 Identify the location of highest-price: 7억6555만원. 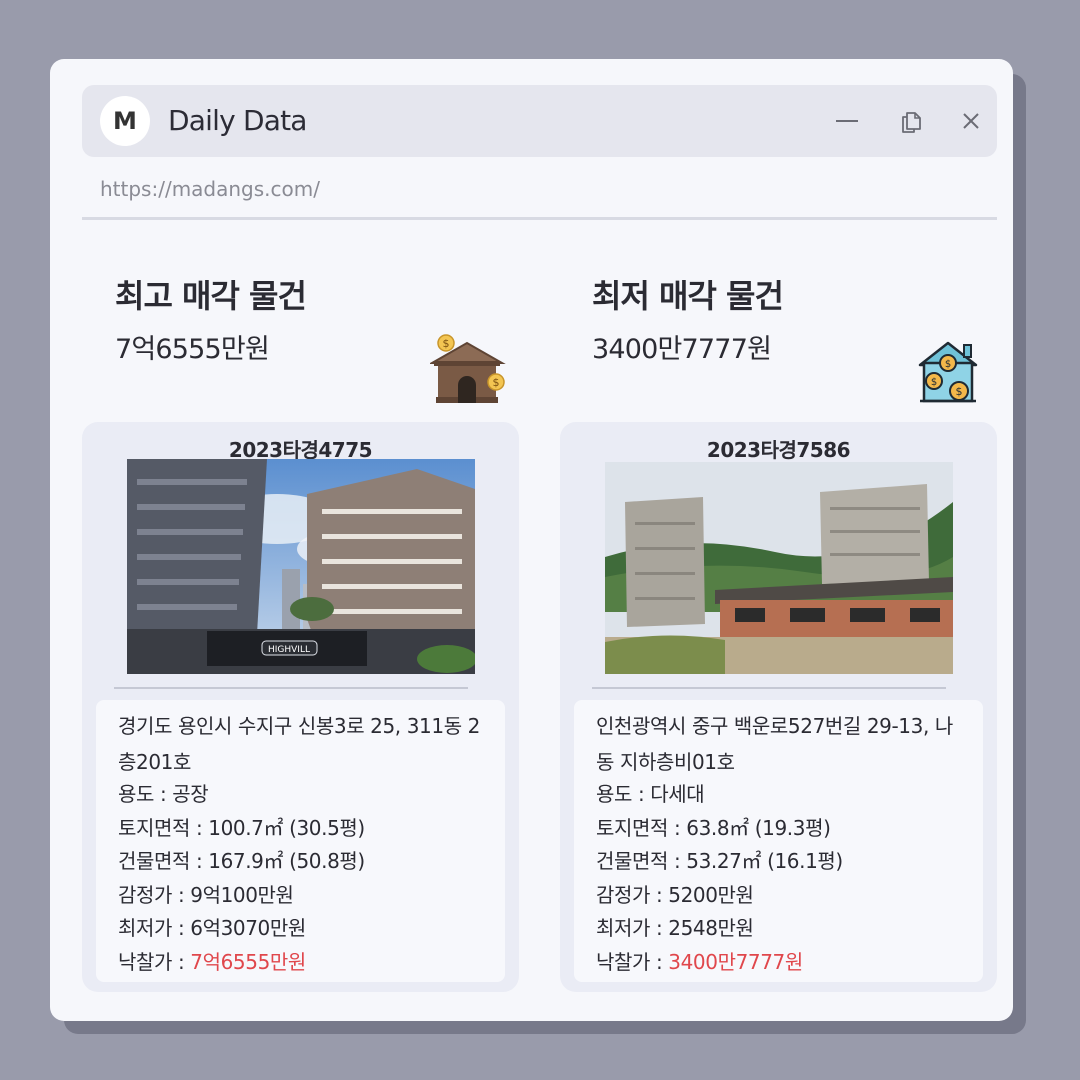
(192, 349).